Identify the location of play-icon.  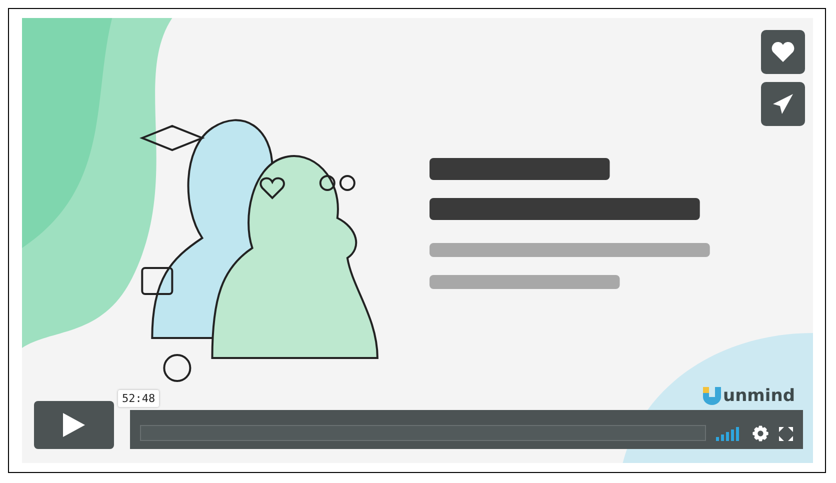
(74, 425).